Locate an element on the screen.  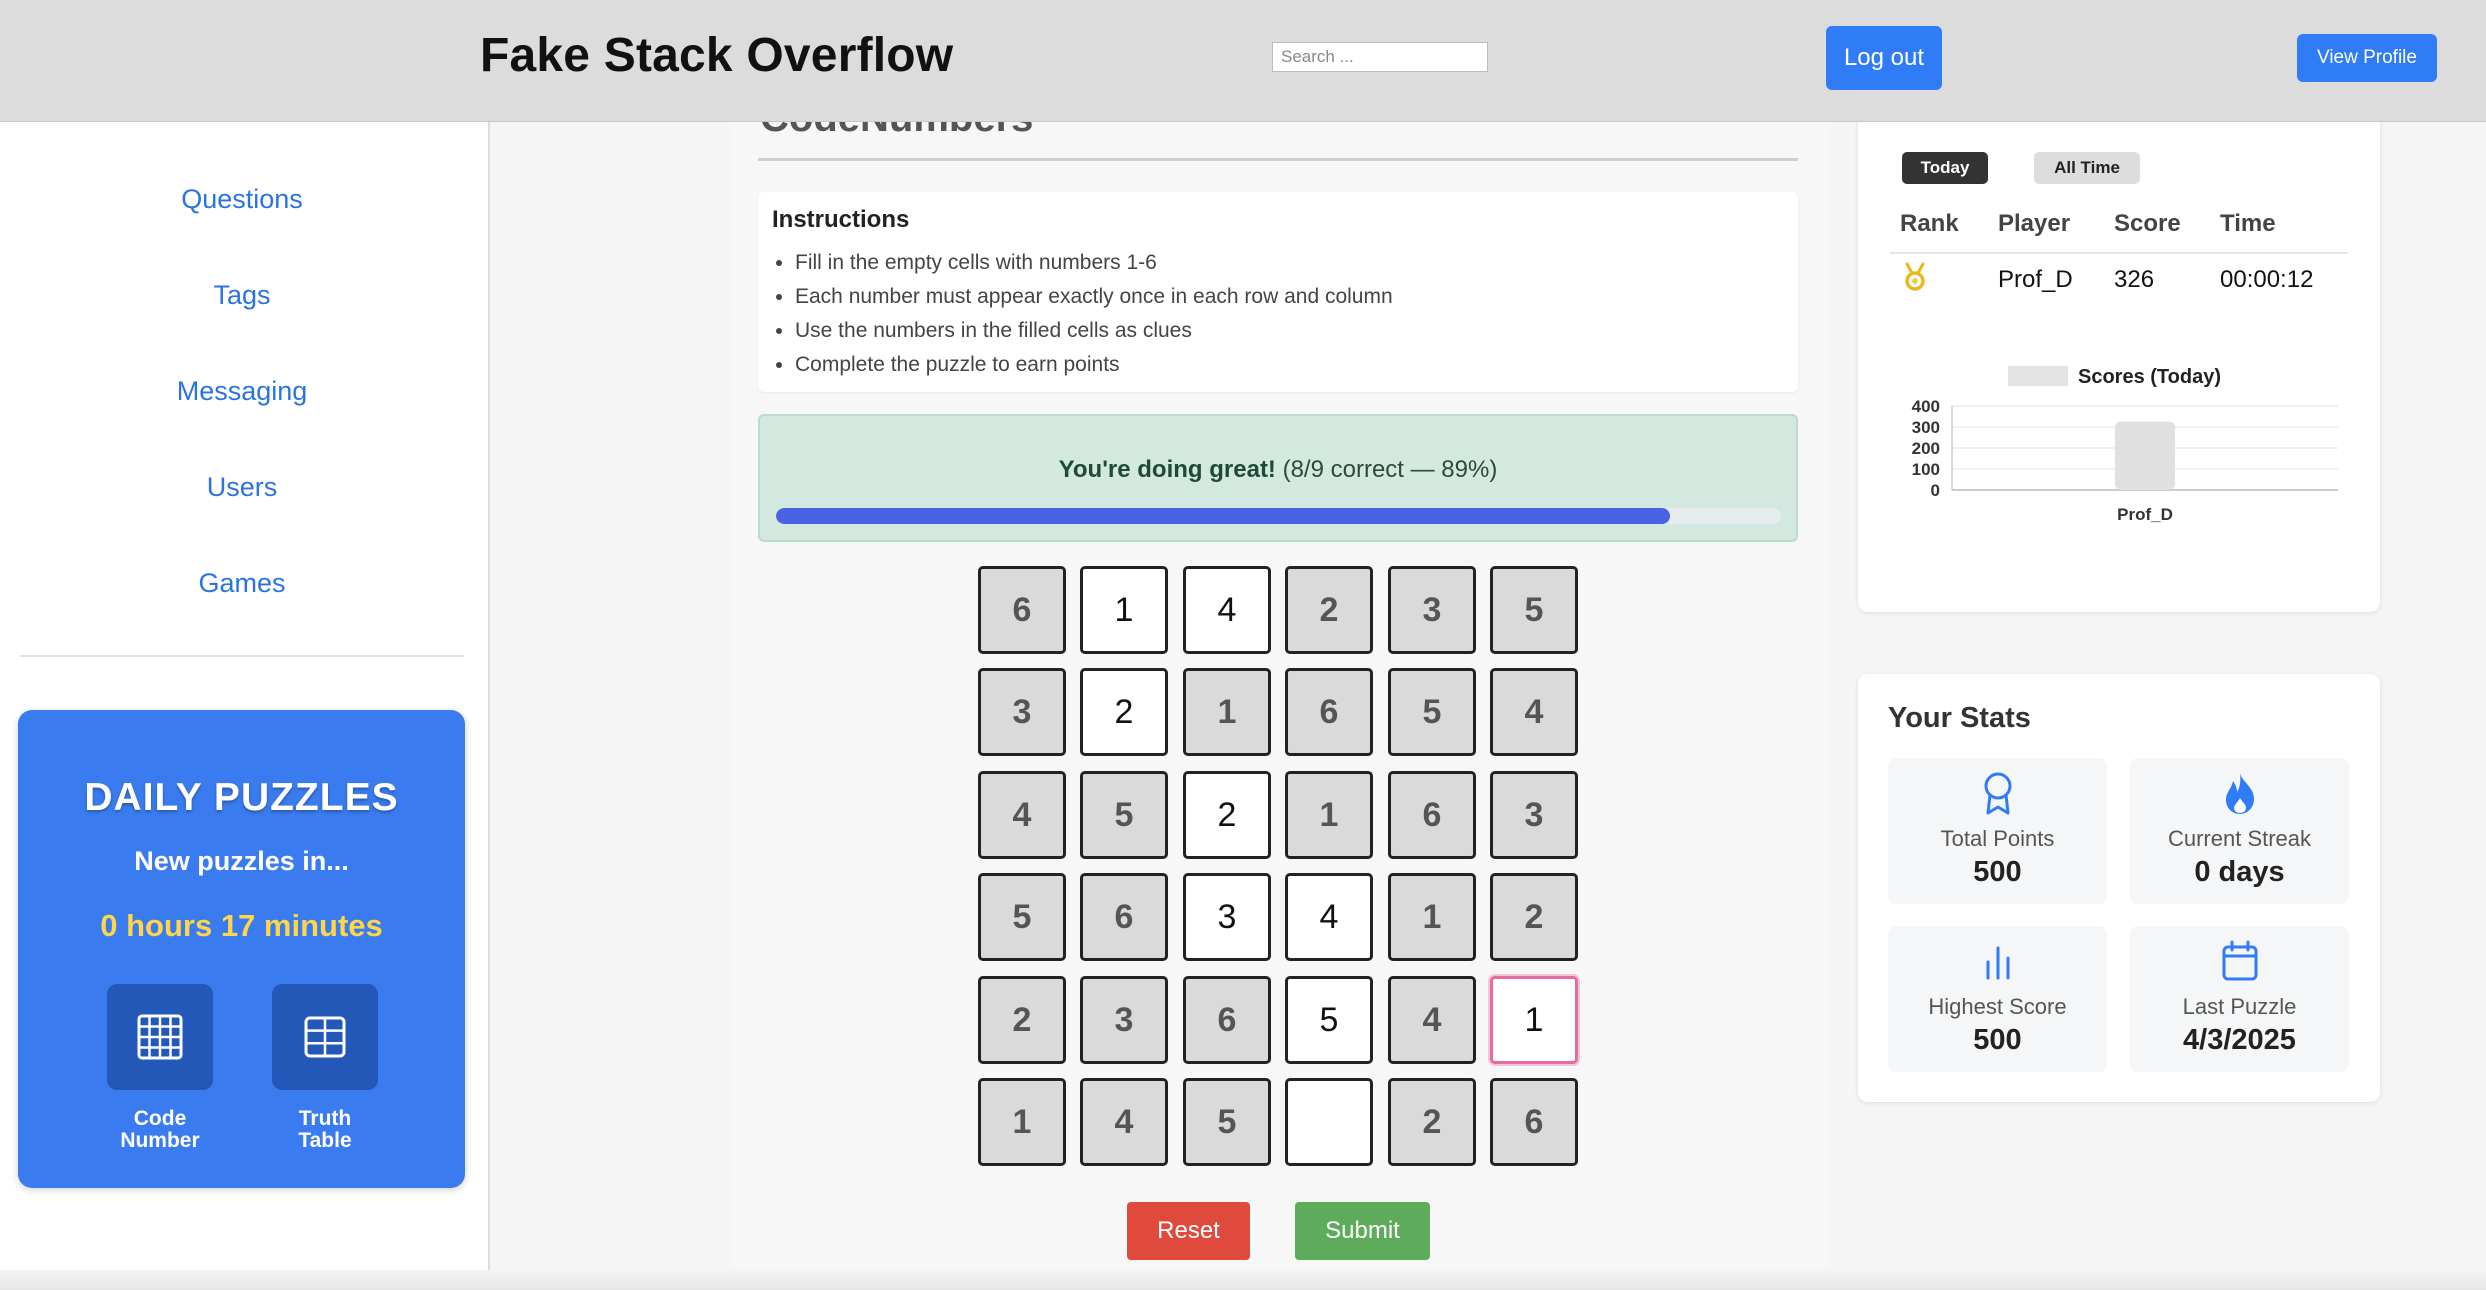
sidebar-item-questions: Questions is located at coordinates (242, 199).